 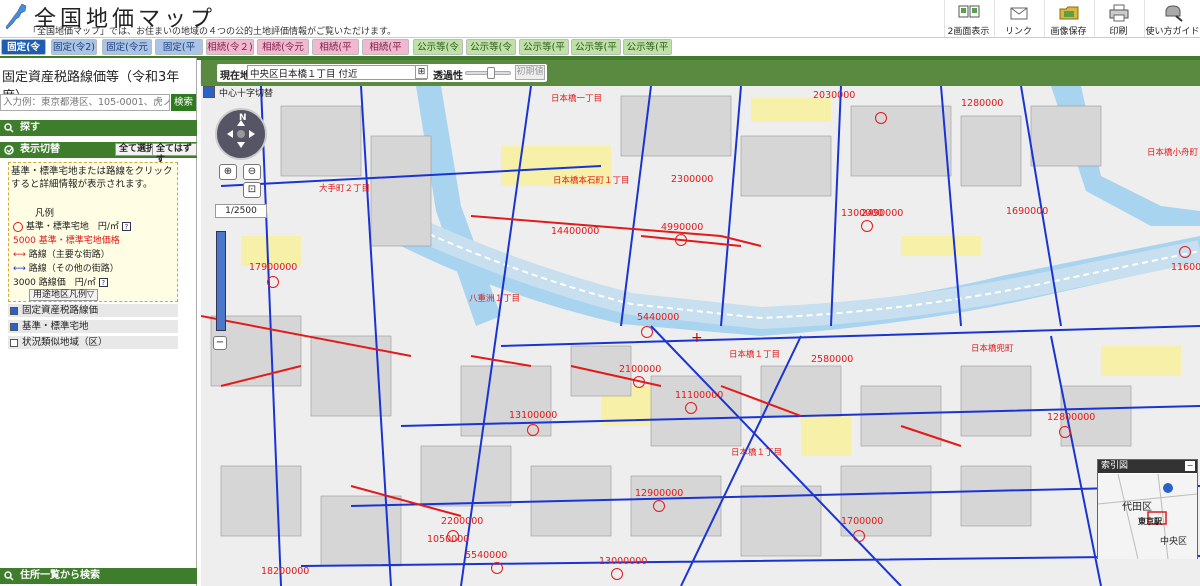 I want to click on zoom-out-button: ⊖, so click(x=252, y=172).